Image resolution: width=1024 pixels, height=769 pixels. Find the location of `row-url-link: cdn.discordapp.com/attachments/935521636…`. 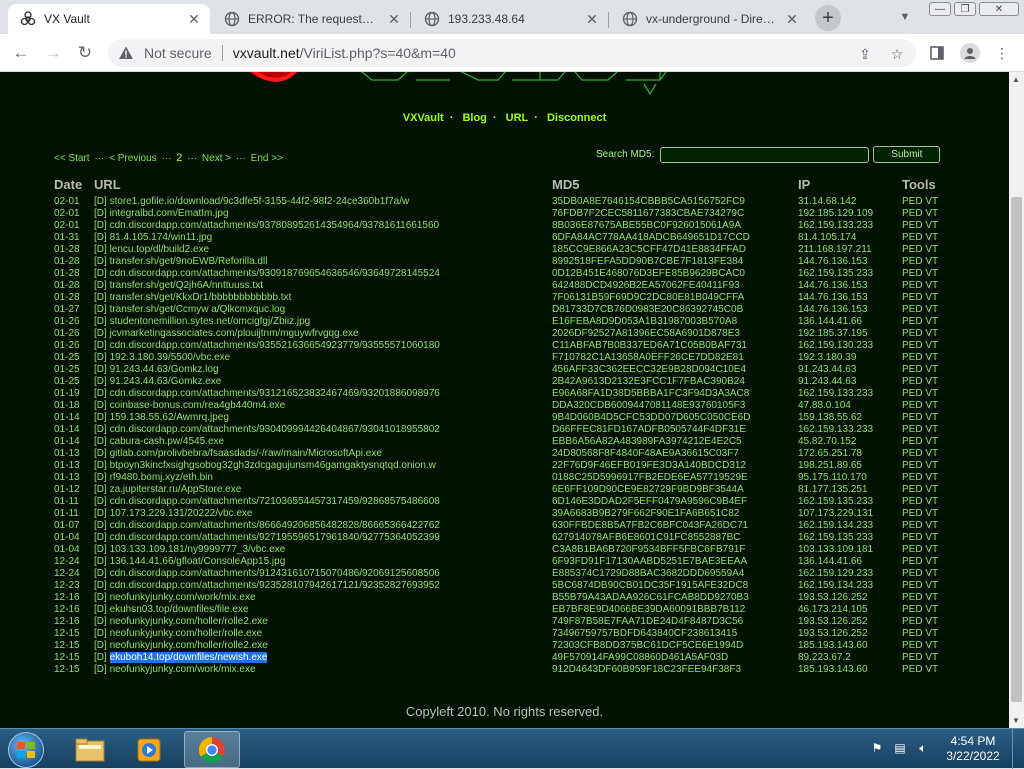

row-url-link: cdn.discordapp.com/attachments/935521636… is located at coordinates (275, 345).